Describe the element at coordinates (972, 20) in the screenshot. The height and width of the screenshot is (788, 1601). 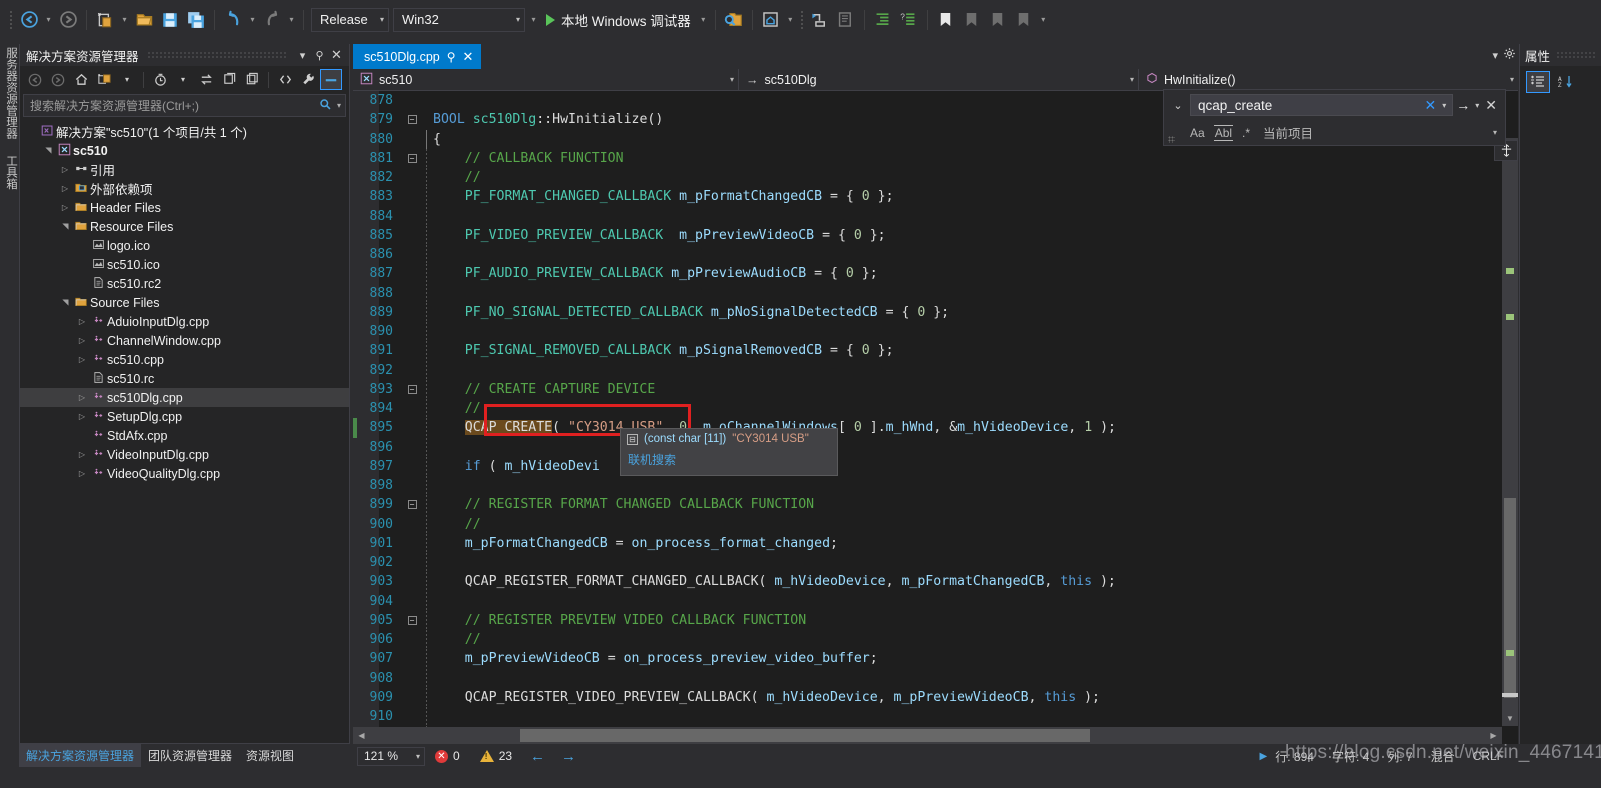
I see `bookmark-previous-icon` at that location.